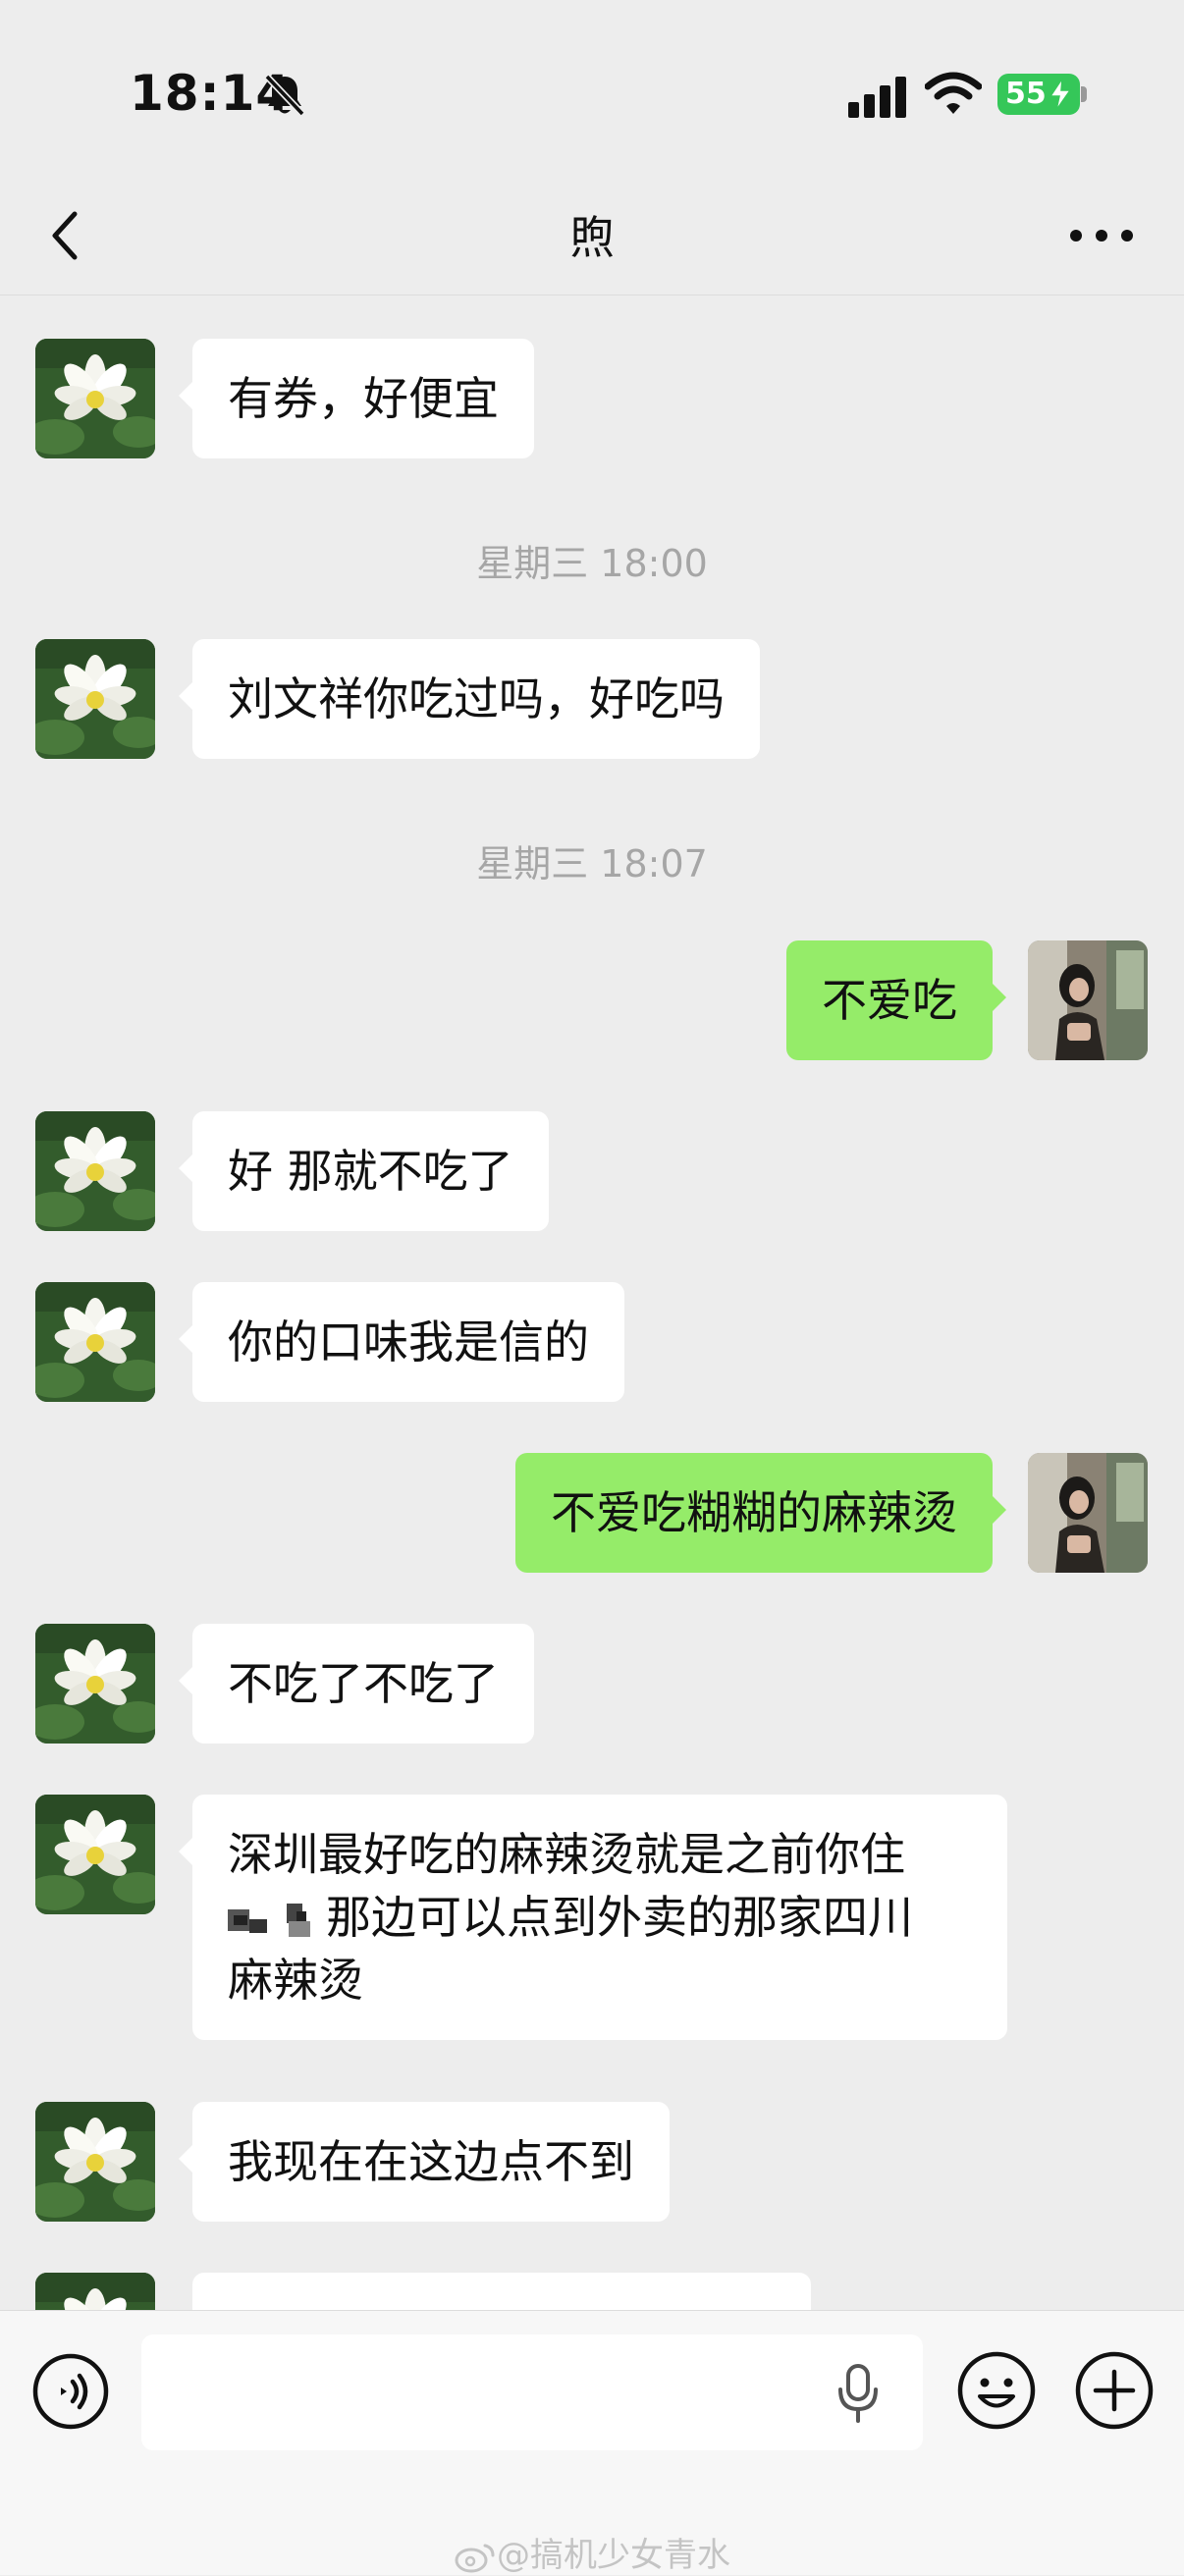 The width and height of the screenshot is (1184, 2576). What do you see at coordinates (1084, 94) in the screenshot?
I see `battery-tip` at bounding box center [1084, 94].